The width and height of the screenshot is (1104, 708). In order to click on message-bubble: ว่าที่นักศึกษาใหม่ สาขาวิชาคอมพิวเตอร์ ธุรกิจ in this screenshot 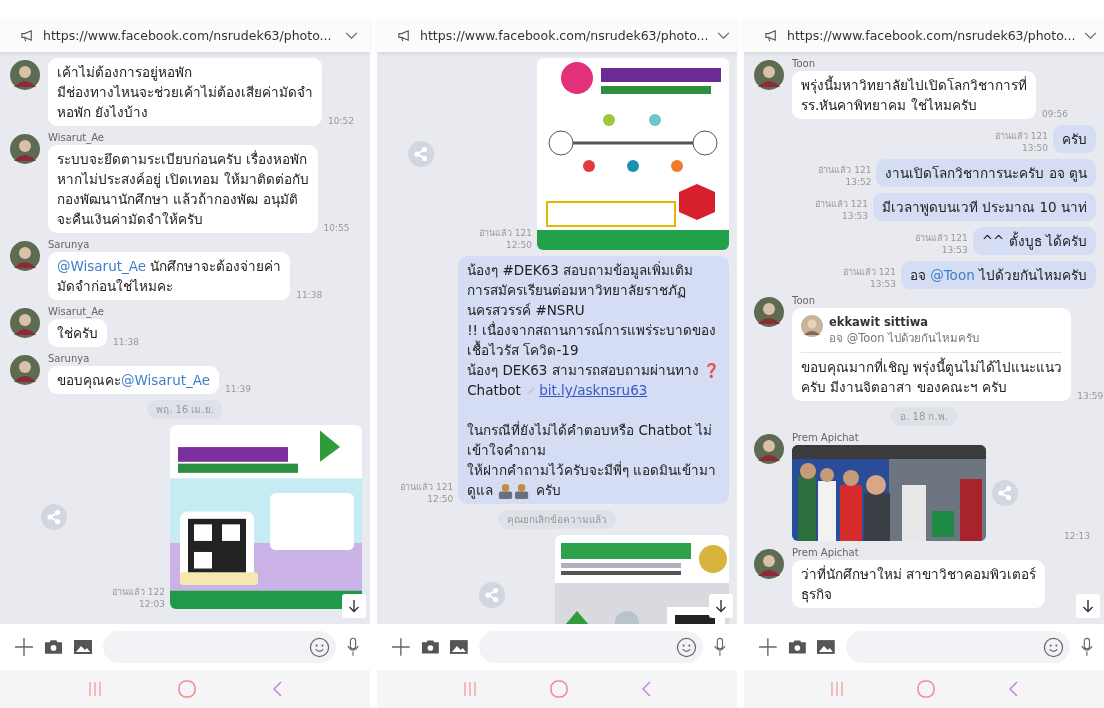, I will do `click(919, 584)`.